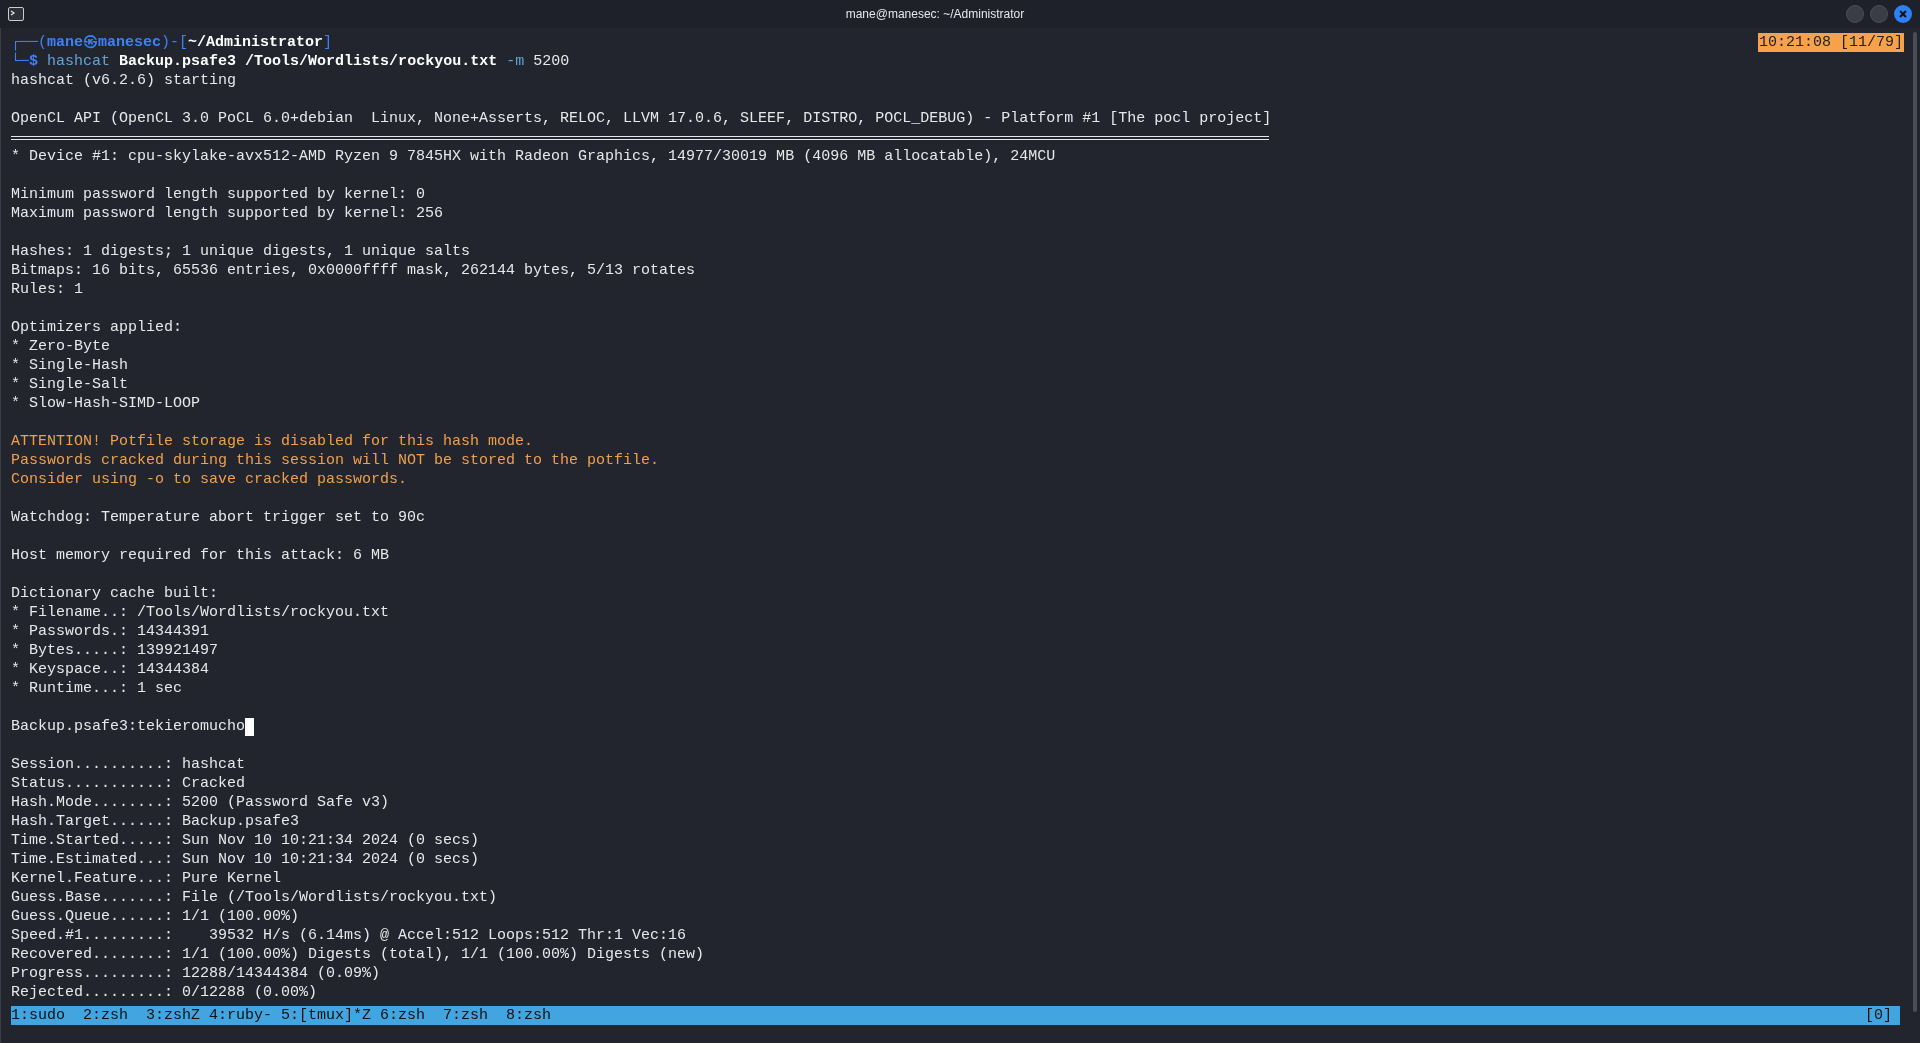  Describe the element at coordinates (196, 973) in the screenshot. I see `output-line: Progress.........: 12288/14344384 (0.09%)` at that location.